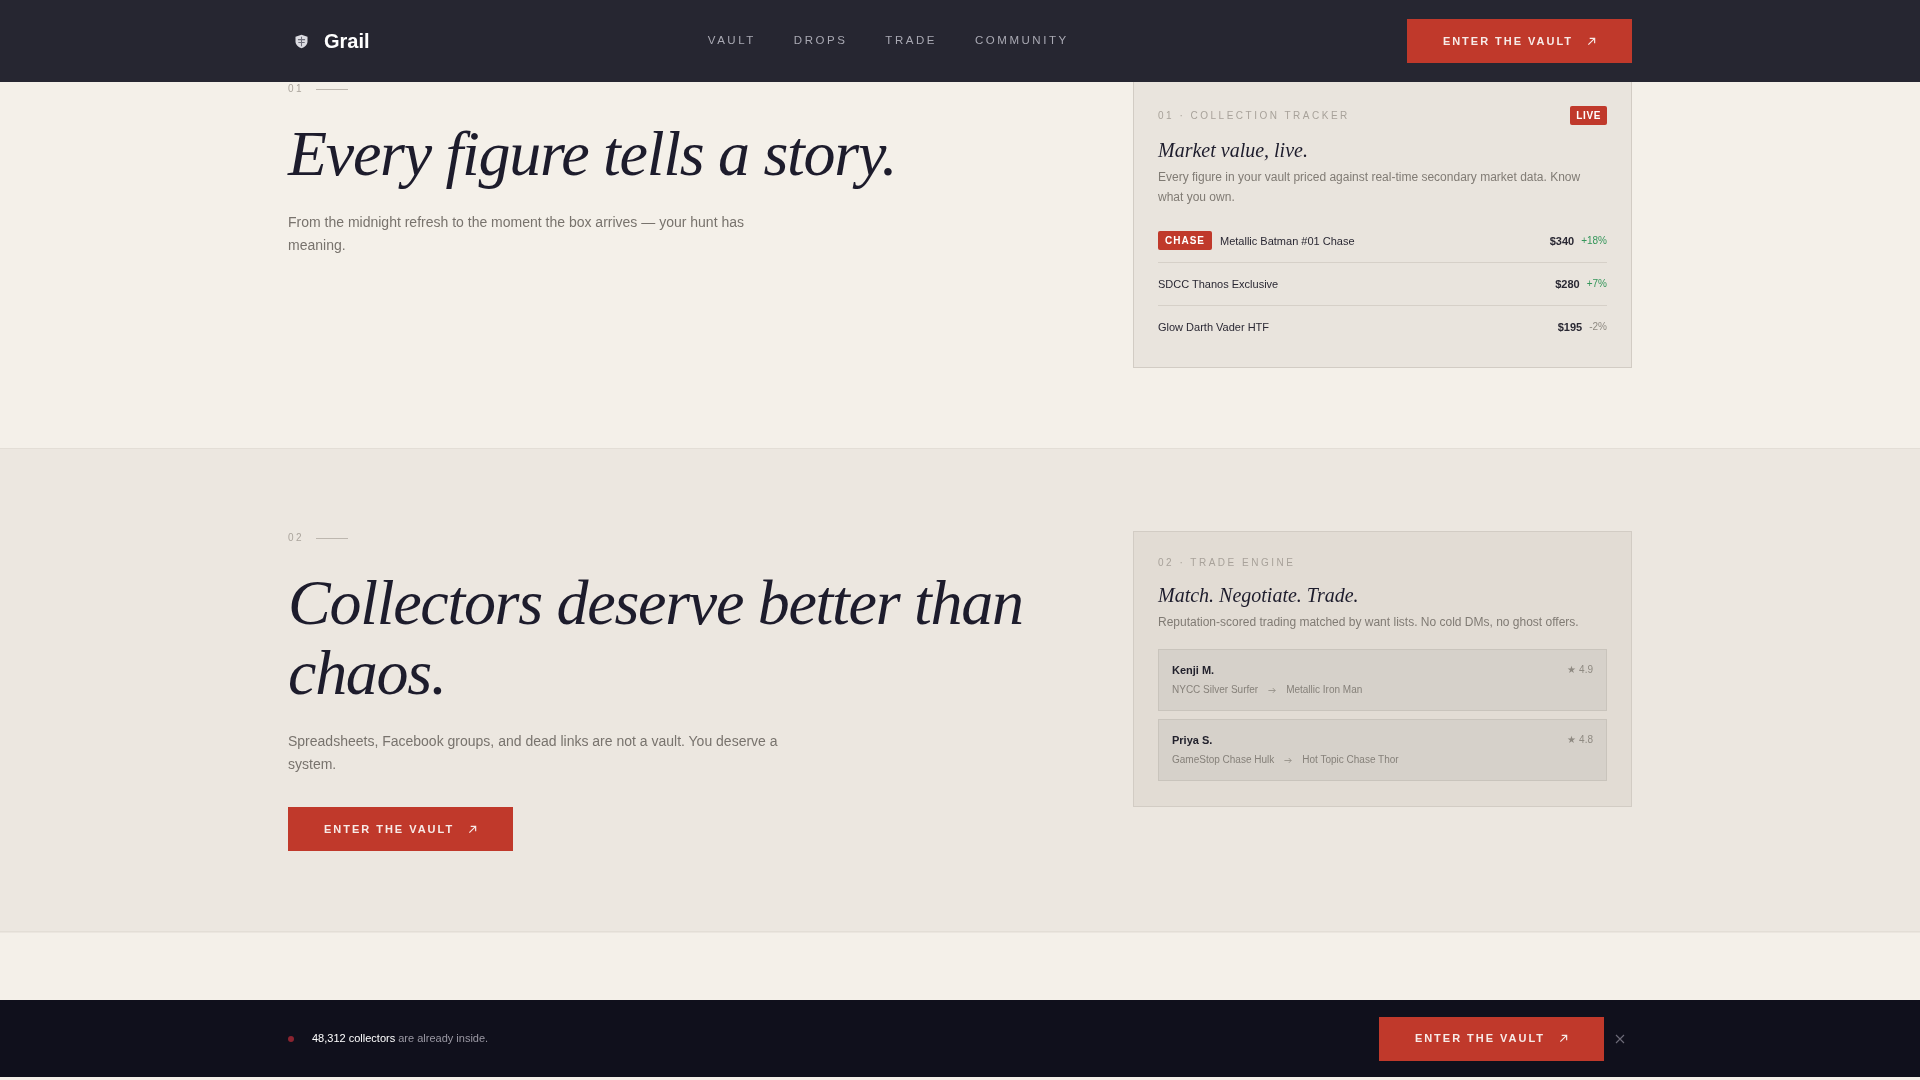 Image resolution: width=1920 pixels, height=1080 pixels. Describe the element at coordinates (1580, 670) in the screenshot. I see `trader-rating: ★ 4.9` at that location.